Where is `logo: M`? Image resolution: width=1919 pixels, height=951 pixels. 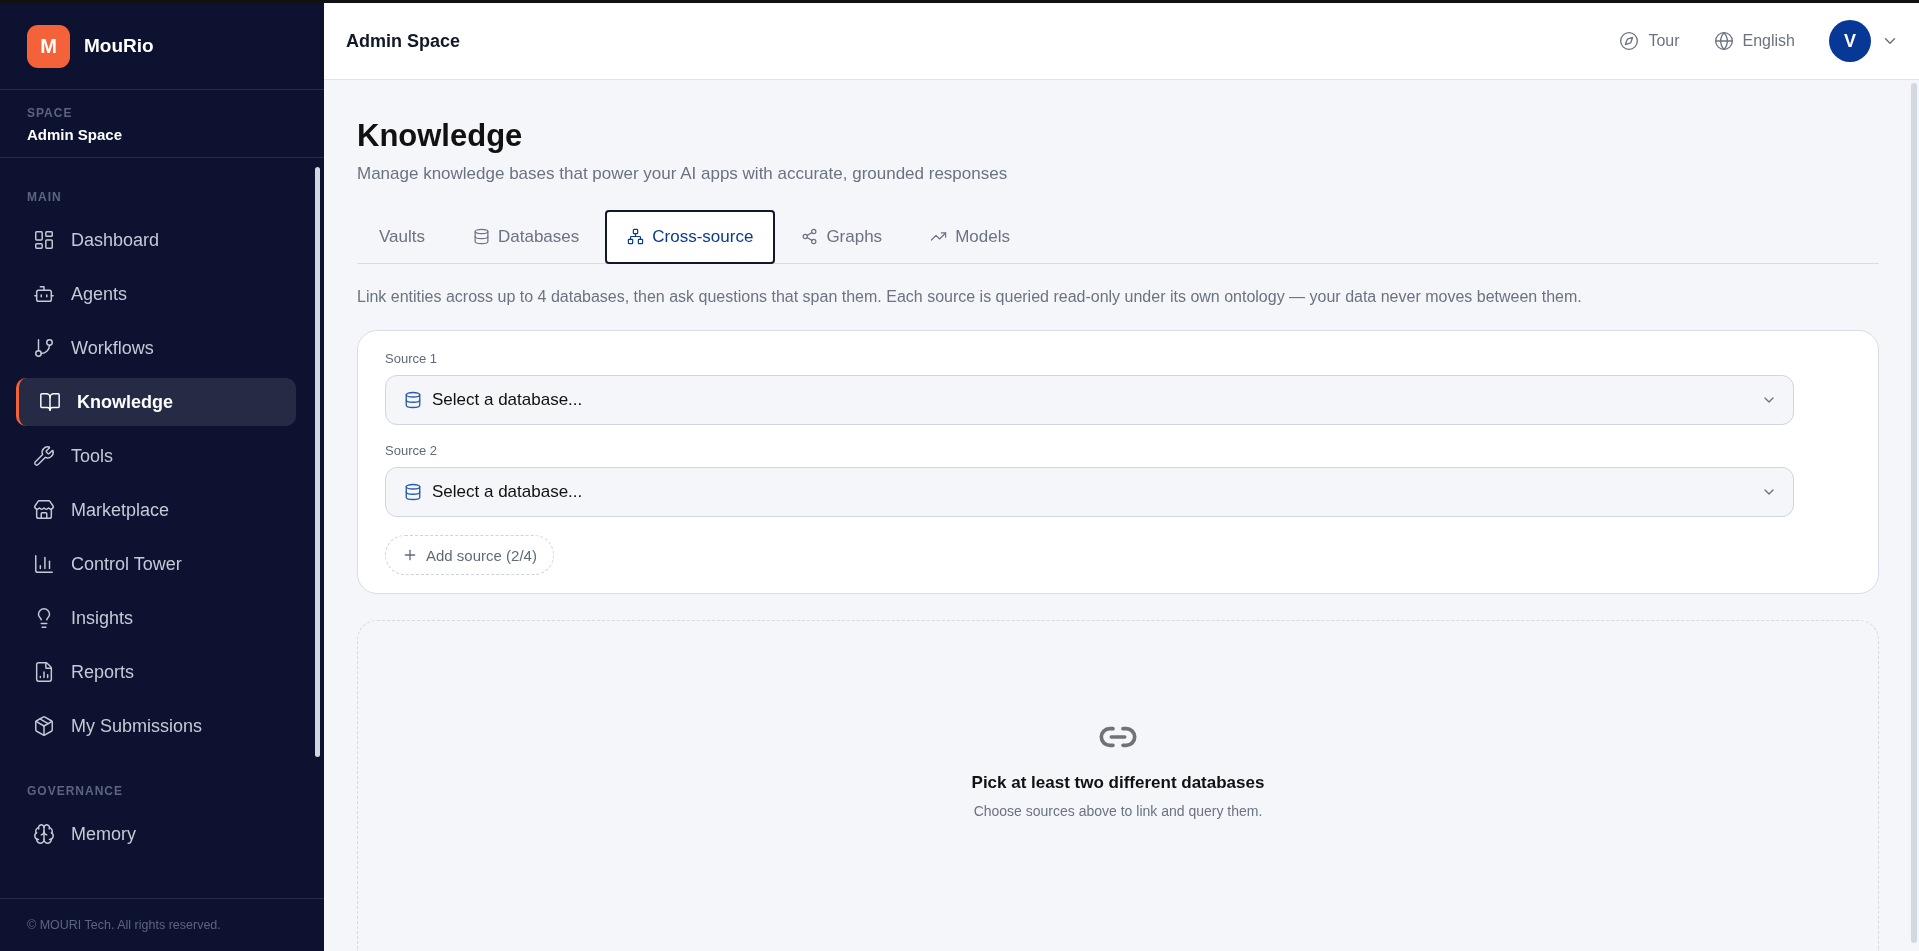 logo: M is located at coordinates (48, 46).